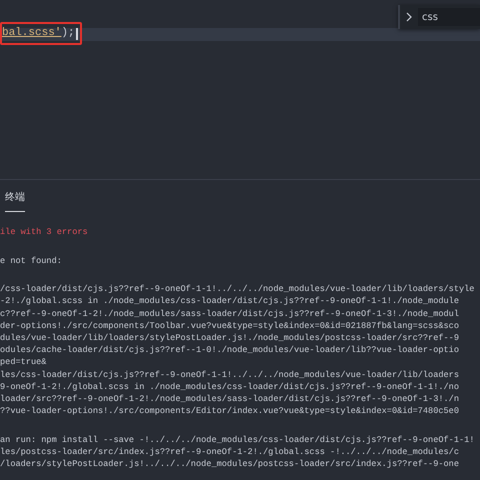 The image size is (480, 480). Describe the element at coordinates (229, 338) in the screenshot. I see `terminal-line: dules/vue-loader/lib/loaders/stylePostLoader.js!./node_modules/postcss-loader/src??ref--9` at that location.